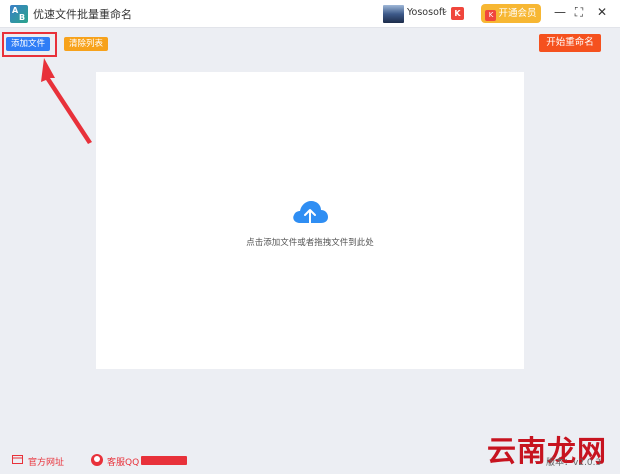 The height and width of the screenshot is (474, 620). I want to click on version-number: v2.0.3, so click(587, 463).